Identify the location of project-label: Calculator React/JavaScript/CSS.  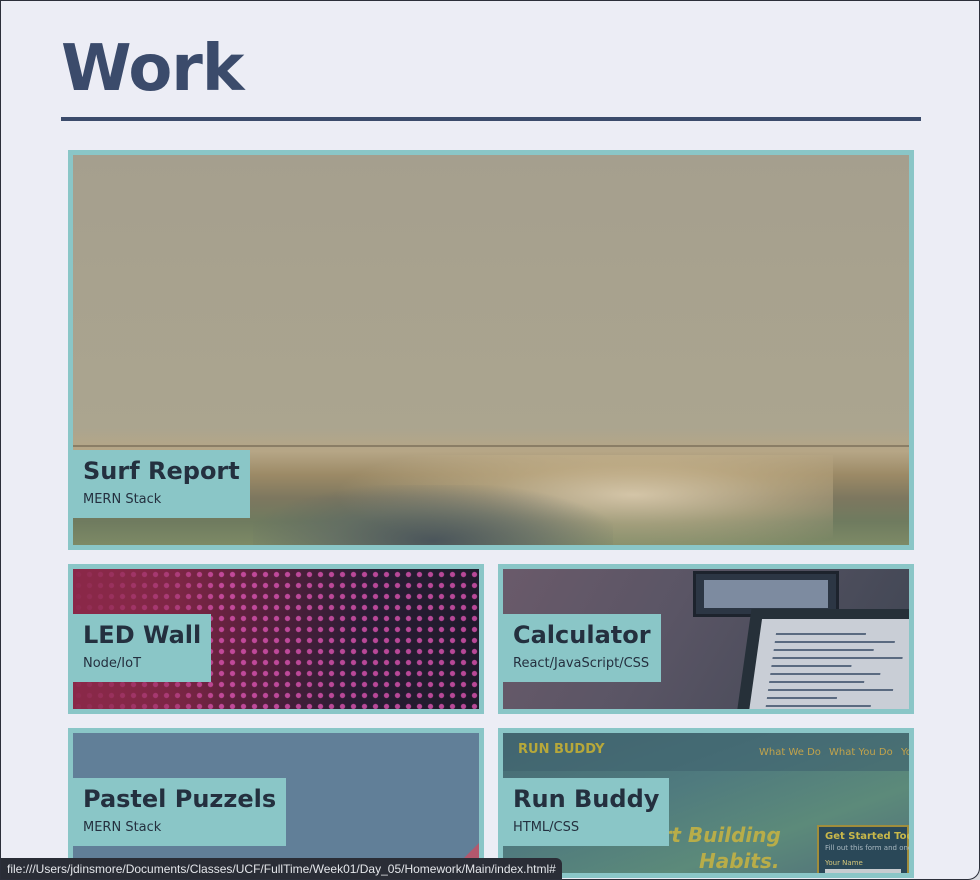
(582, 648).